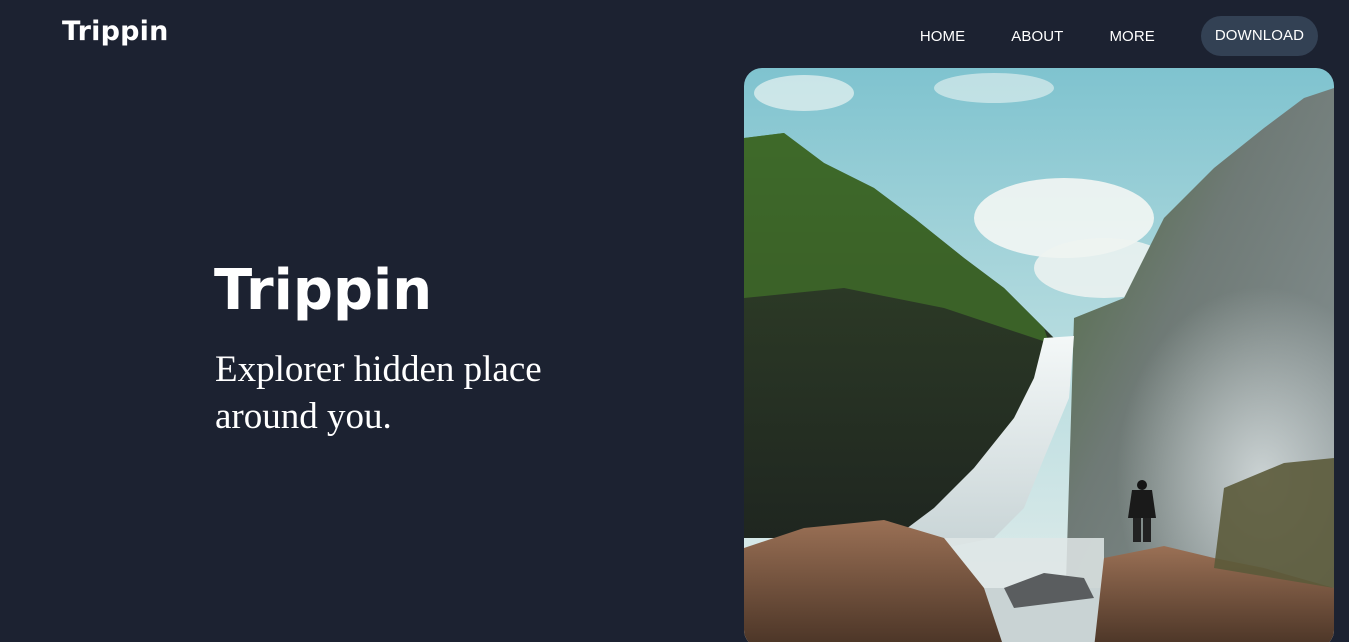  I want to click on logo: Trippin, so click(115, 31).